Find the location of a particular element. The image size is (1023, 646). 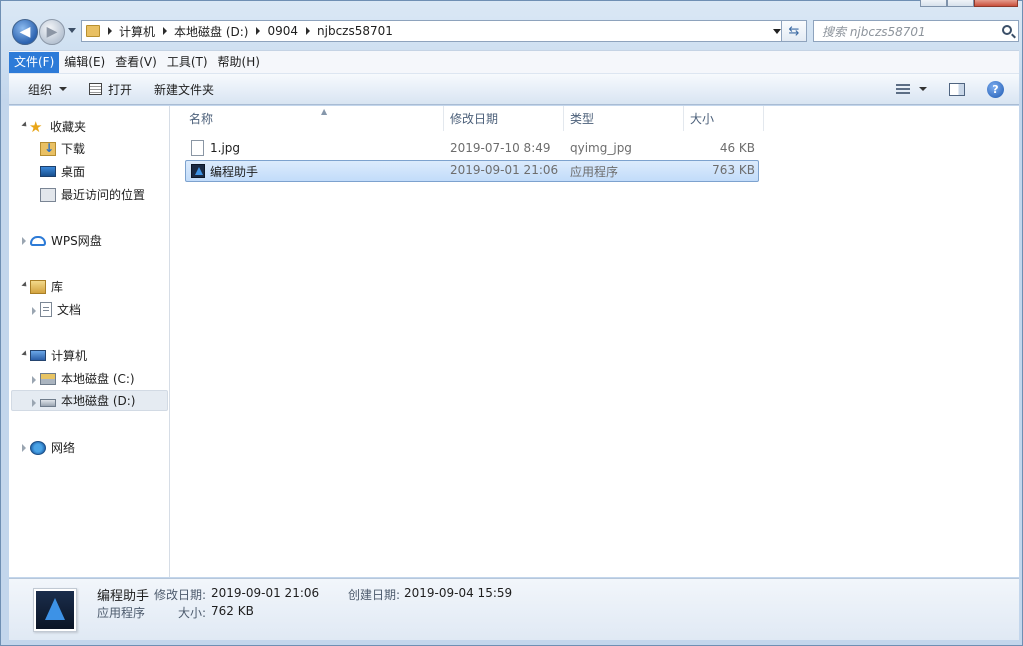

help-icon: ? is located at coordinates (995, 89).